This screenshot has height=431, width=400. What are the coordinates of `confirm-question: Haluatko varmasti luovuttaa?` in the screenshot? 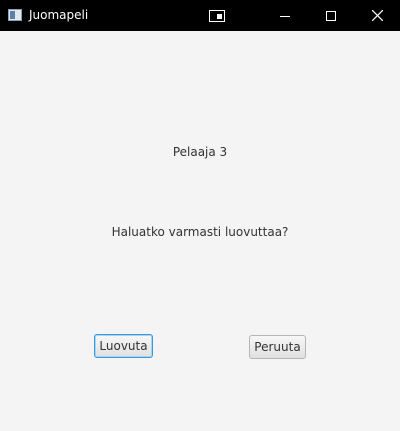 It's located at (200, 232).